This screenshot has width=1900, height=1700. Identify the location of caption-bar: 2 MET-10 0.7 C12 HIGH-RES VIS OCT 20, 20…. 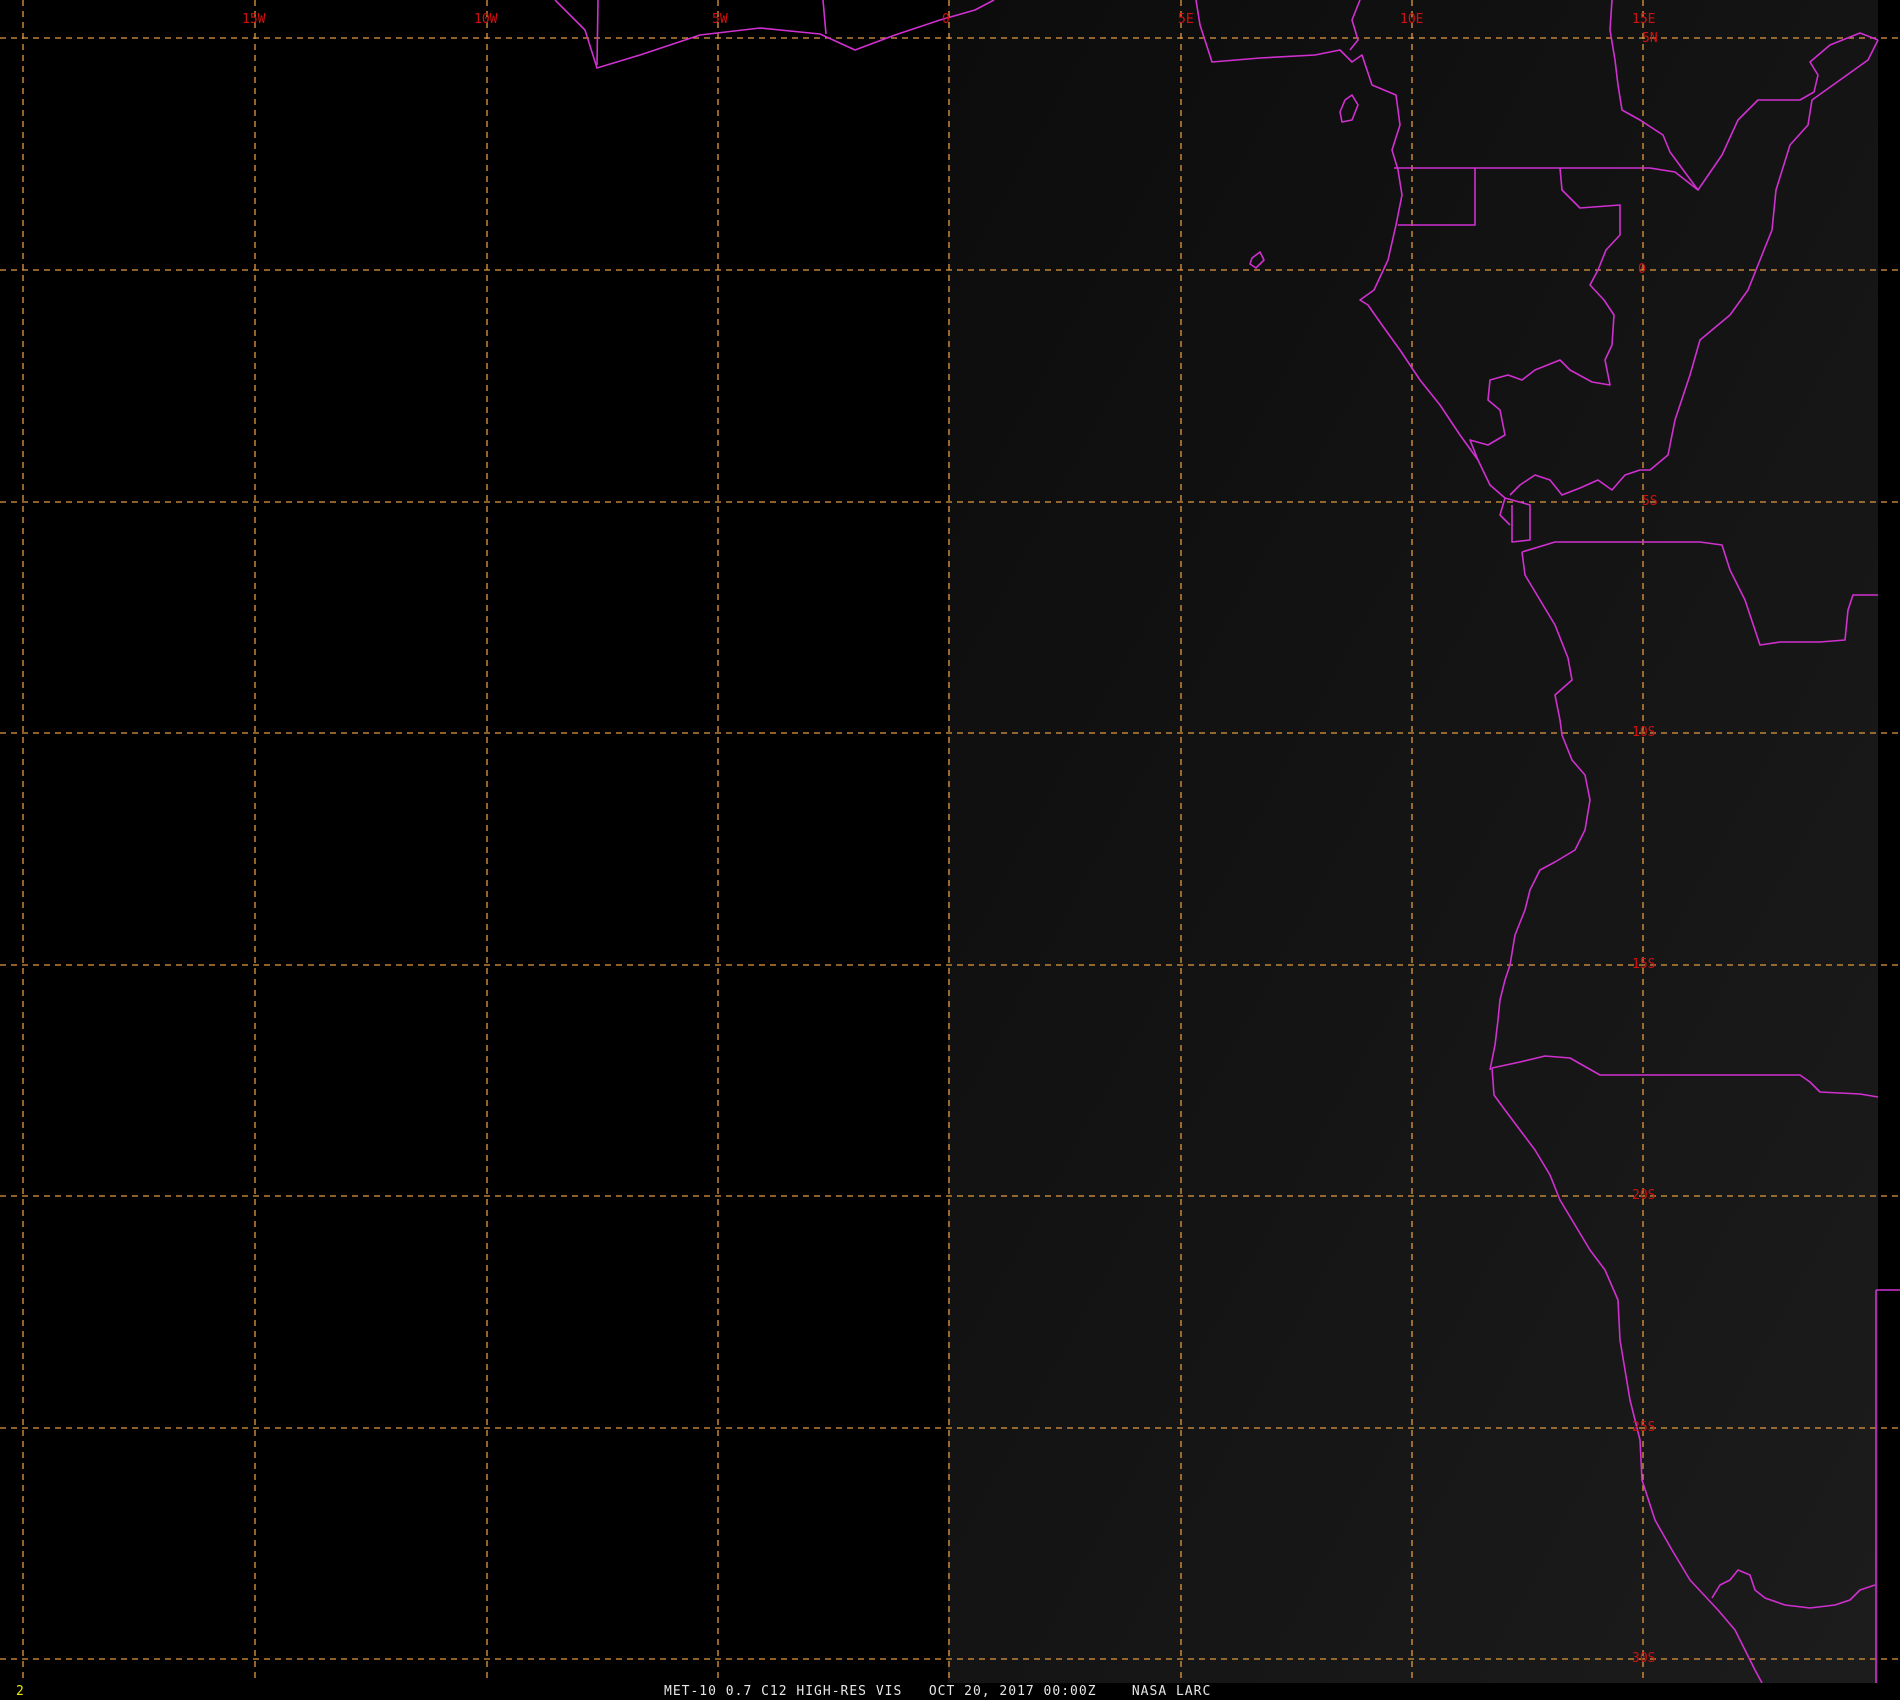
(950, 1691).